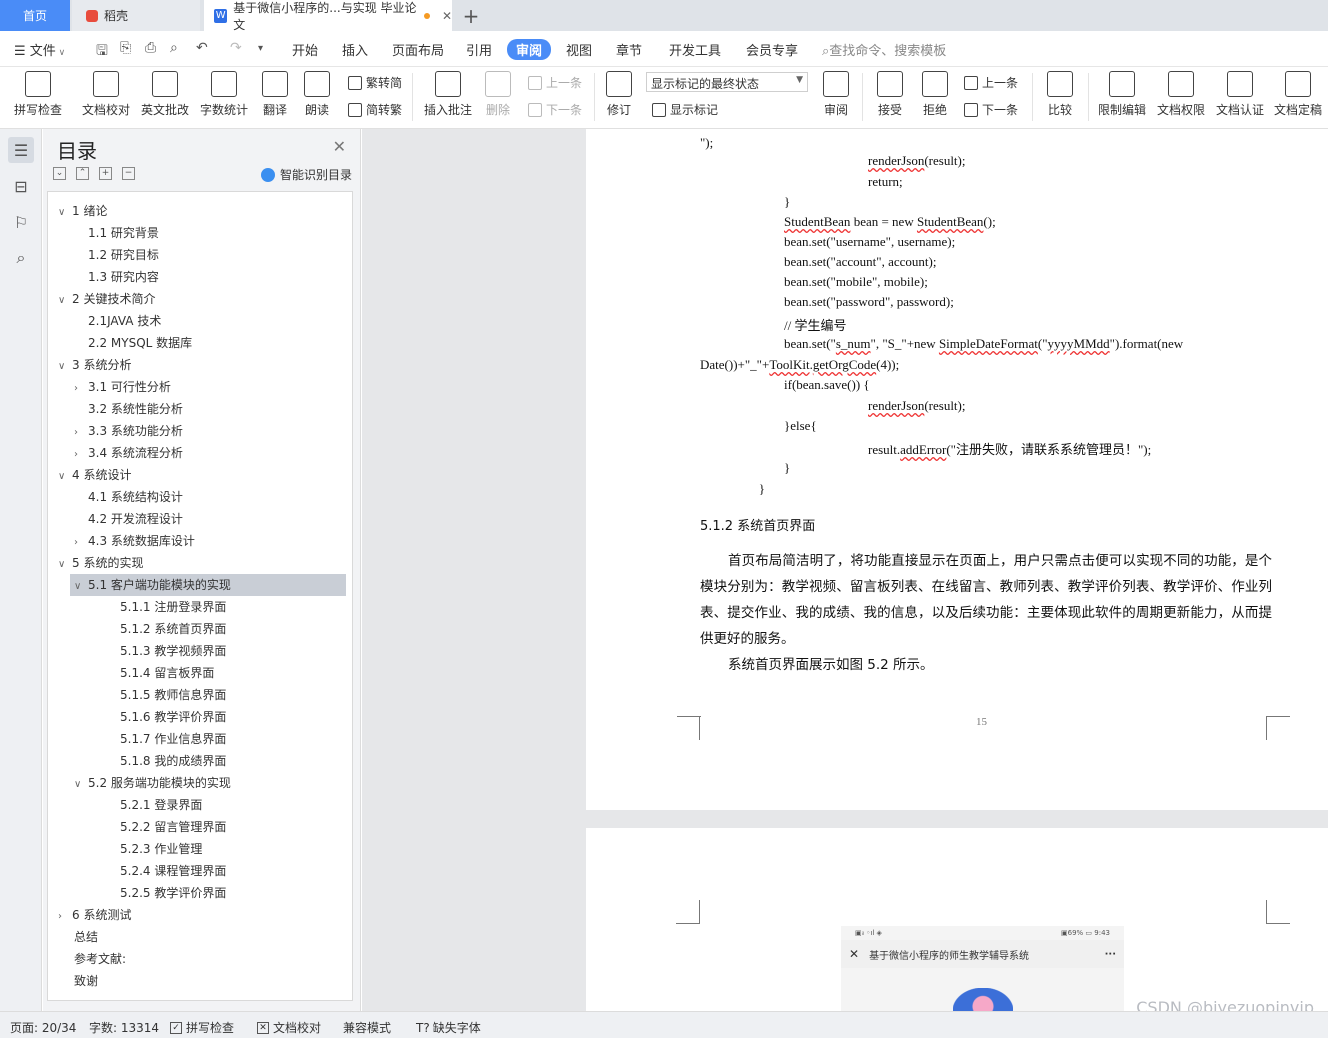 The height and width of the screenshot is (1038, 1328). What do you see at coordinates (836, 94) in the screenshot?
I see `review-pane-button: 审阅` at bounding box center [836, 94].